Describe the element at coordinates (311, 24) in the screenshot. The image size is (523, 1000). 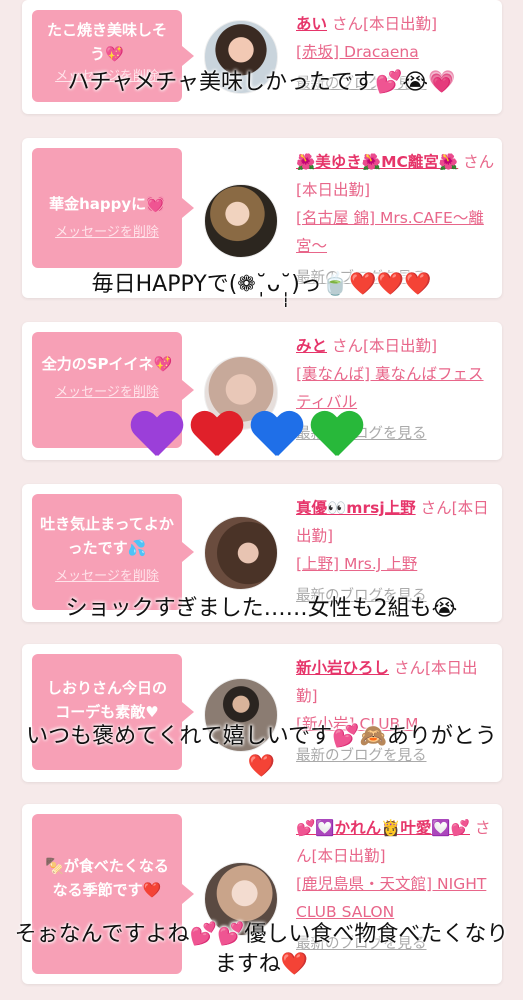
I see `cast-name-link: あい` at that location.